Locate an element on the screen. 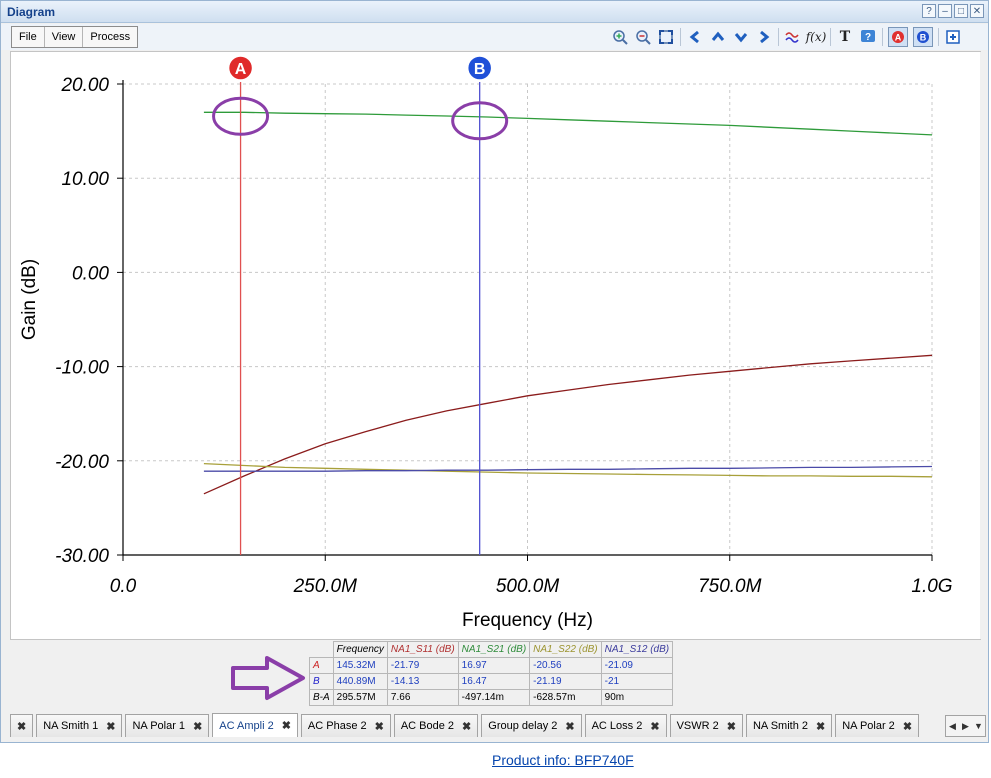  table-cell: 145.32M is located at coordinates (360, 665).